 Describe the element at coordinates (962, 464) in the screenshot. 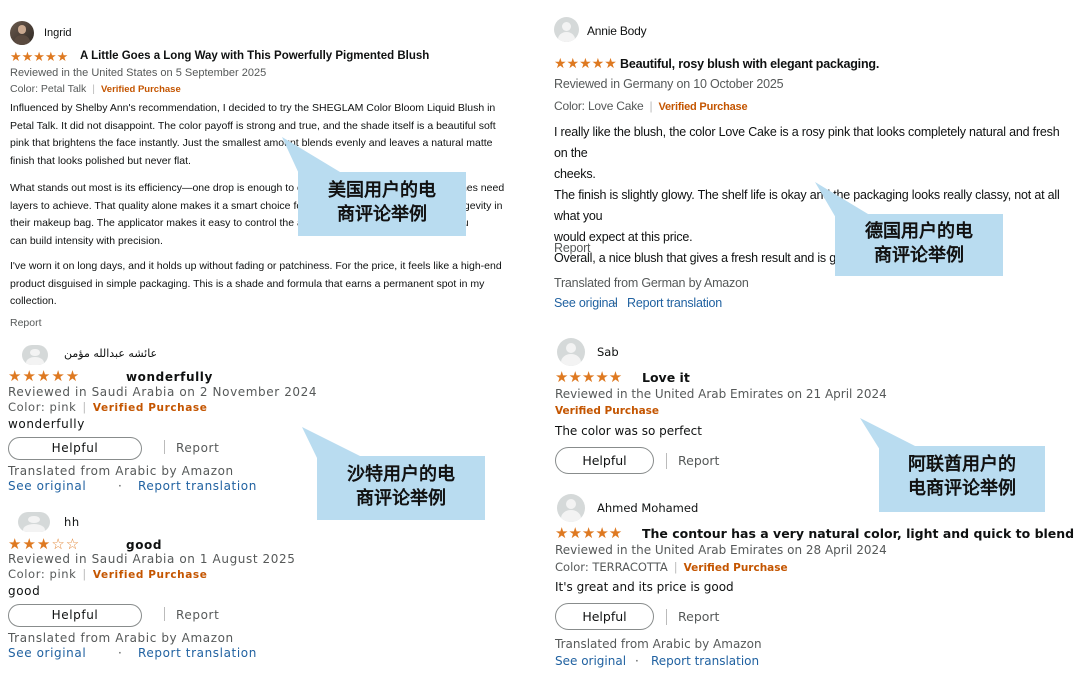

I see `callout-line-1: 阿联酋用户的` at that location.